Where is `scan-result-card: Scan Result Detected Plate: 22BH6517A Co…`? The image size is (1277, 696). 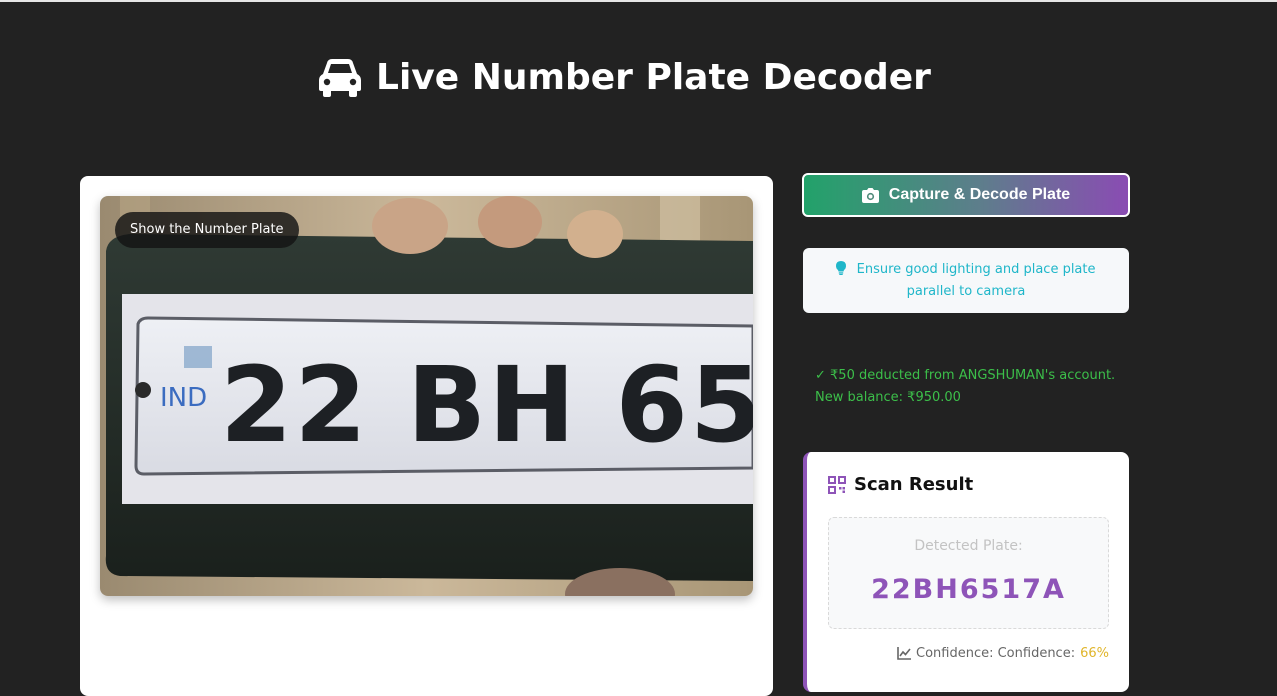
scan-result-card: Scan Result Detected Plate: 22BH6517A Co… is located at coordinates (966, 572).